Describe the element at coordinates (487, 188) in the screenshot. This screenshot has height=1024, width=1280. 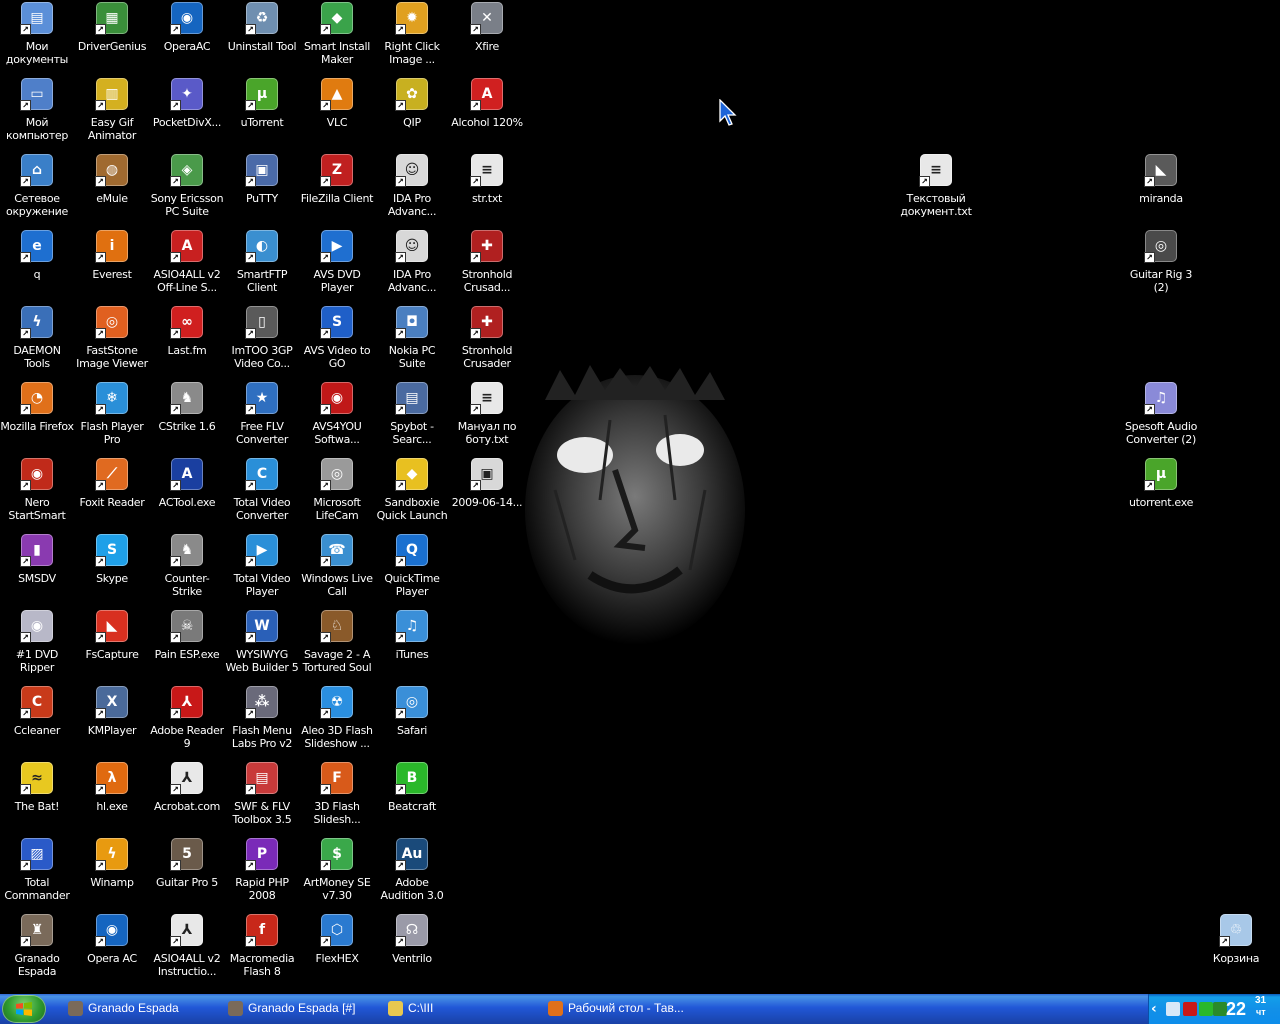
I see `desktop-shortcut: ≡ ↗ str.txt` at that location.